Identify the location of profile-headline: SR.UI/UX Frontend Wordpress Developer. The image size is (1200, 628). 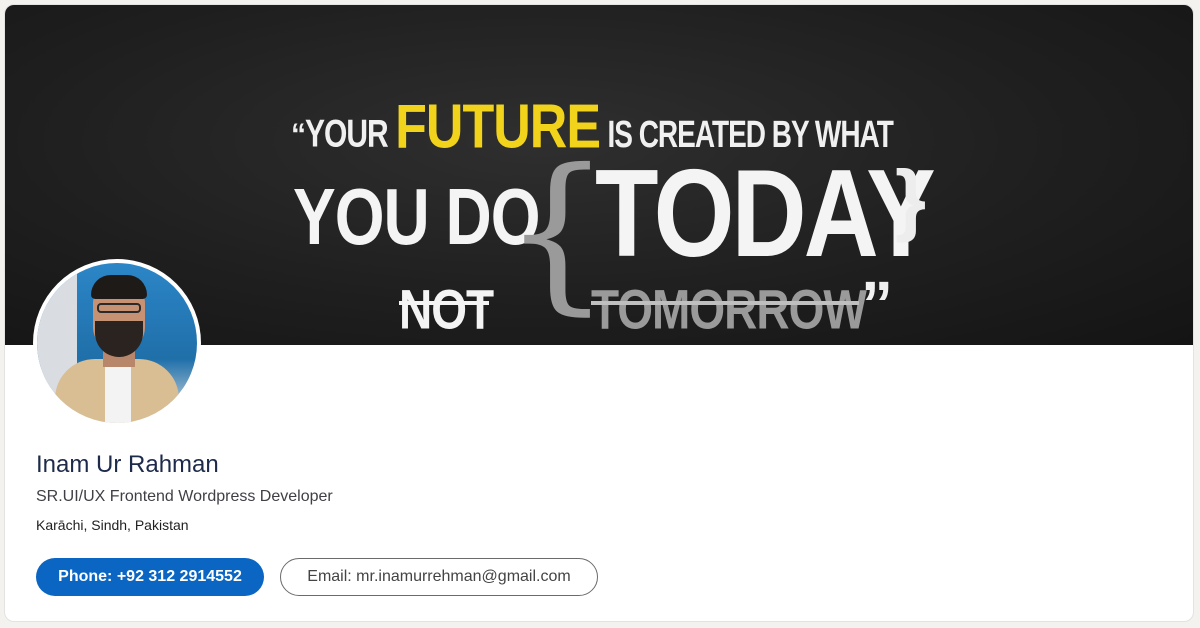
(184, 496).